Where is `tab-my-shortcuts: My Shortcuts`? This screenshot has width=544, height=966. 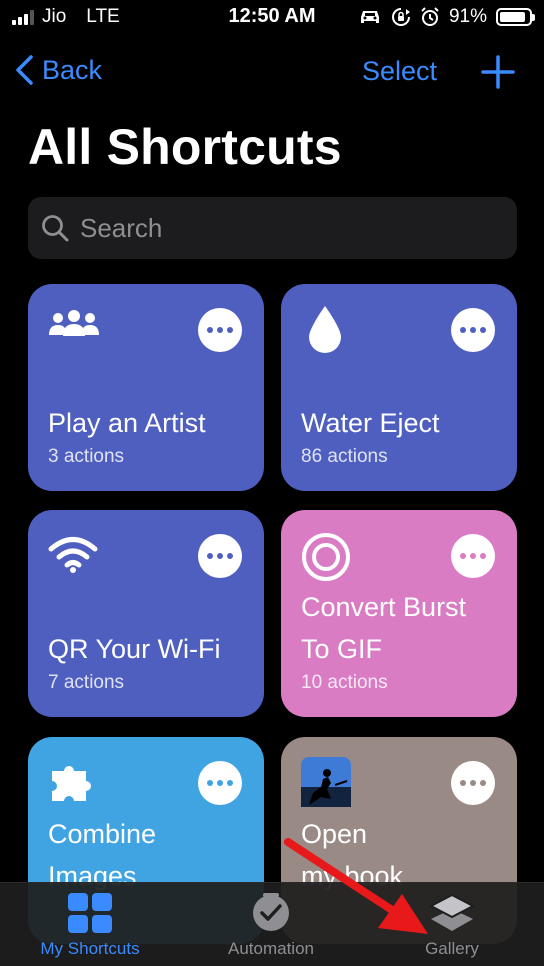 tab-my-shortcuts: My Shortcuts is located at coordinates (90, 926).